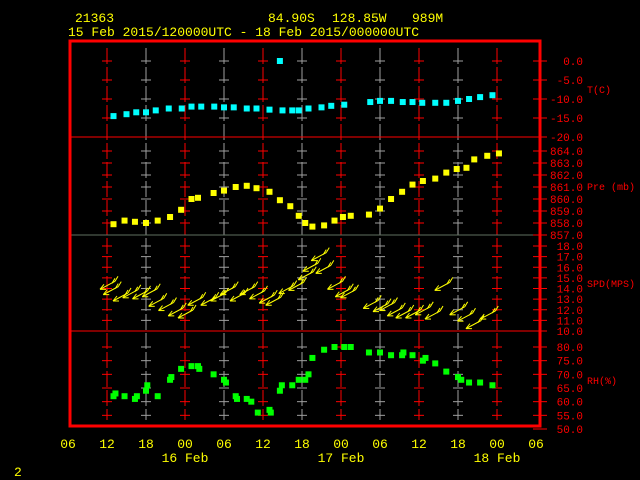 Image resolution: width=640 pixels, height=480 pixels. Describe the element at coordinates (566, 101) in the screenshot. I see `y-tick-label: -10.0` at that location.